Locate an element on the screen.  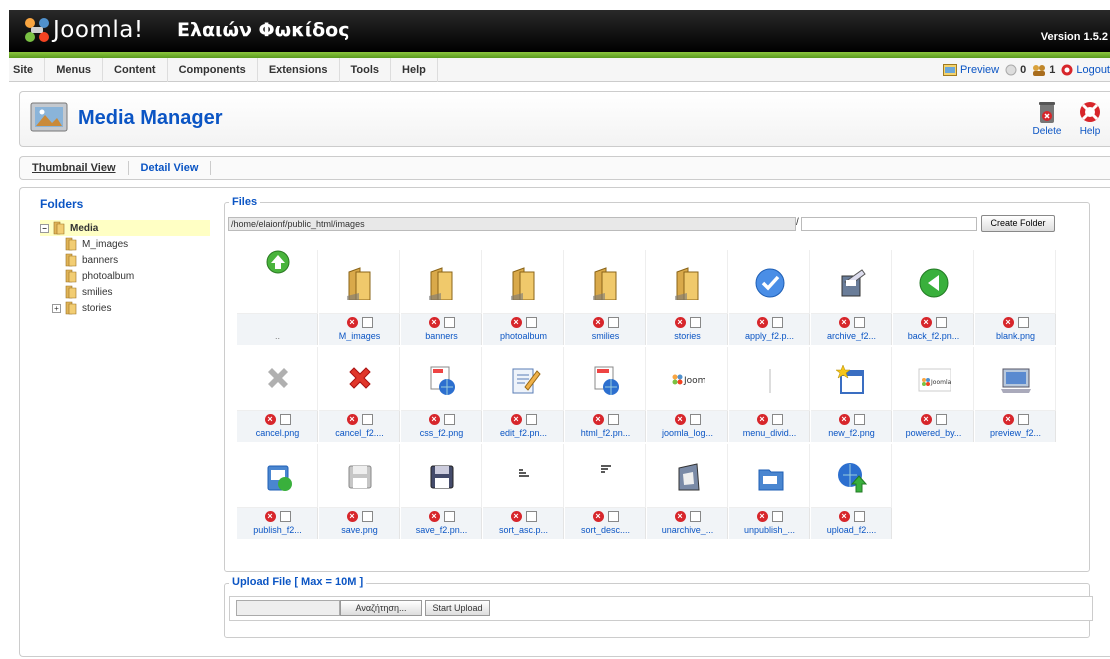
logout-link: Logout is located at coordinates (1085, 70).